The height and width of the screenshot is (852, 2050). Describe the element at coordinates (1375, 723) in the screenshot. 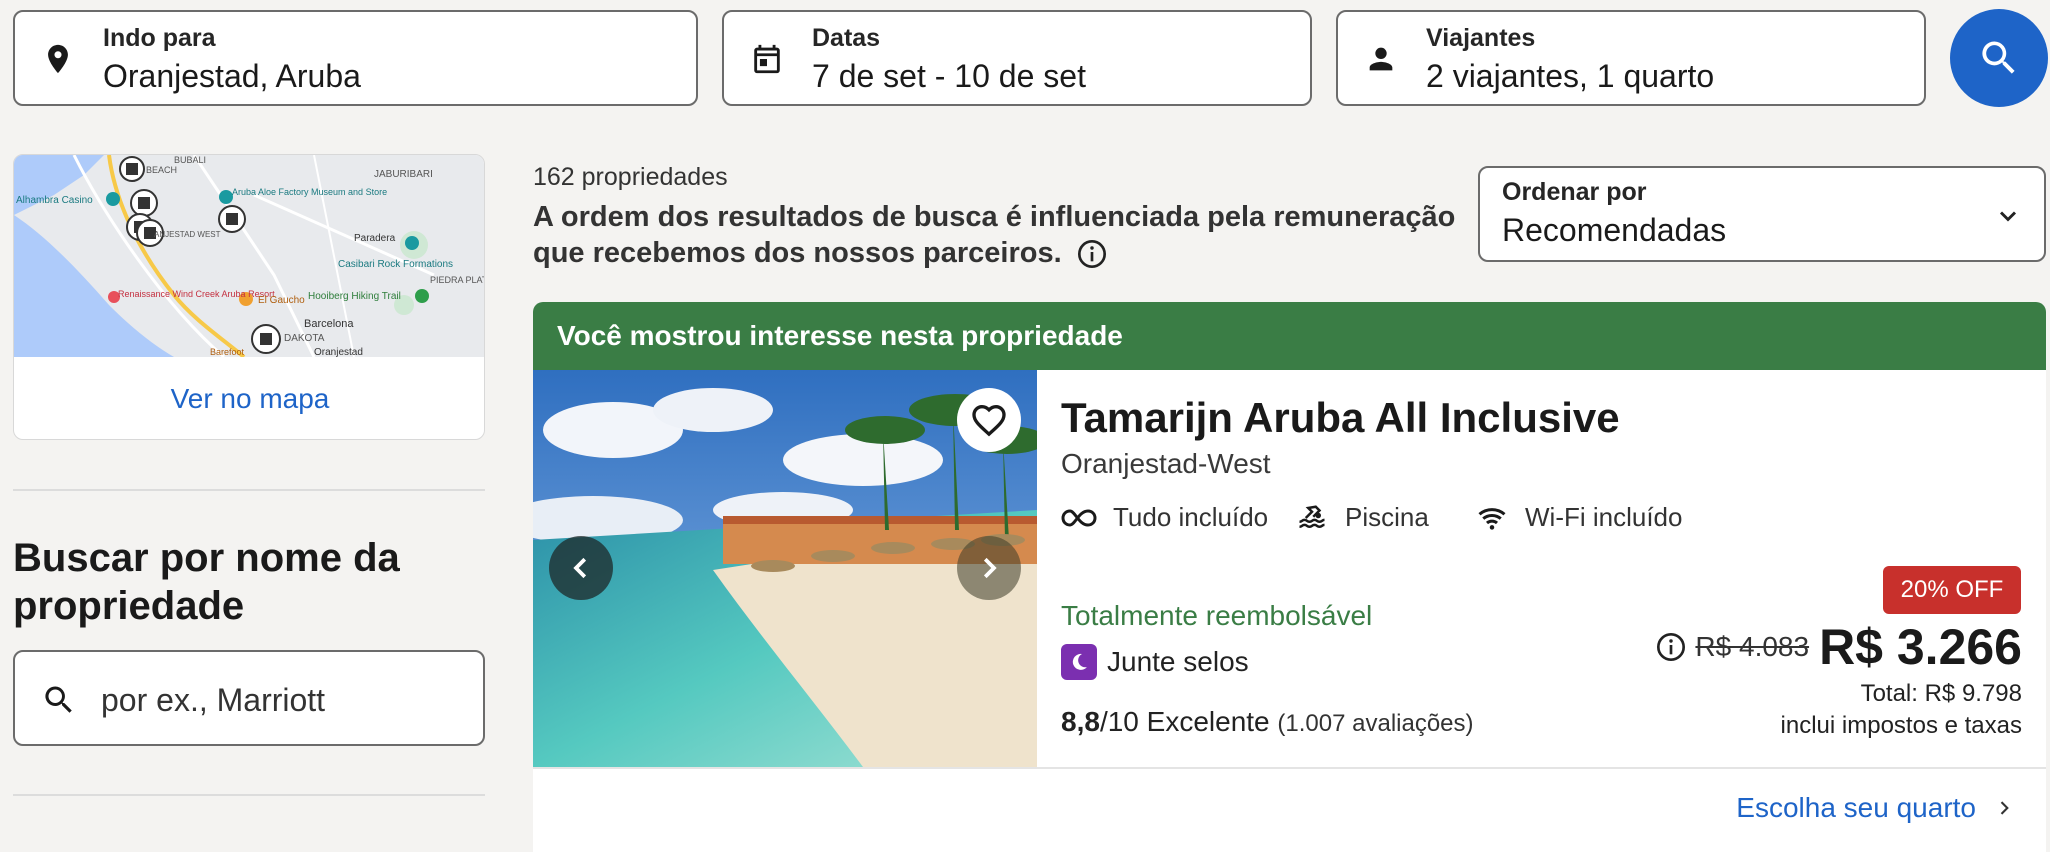

I see `review-count: (1.007 avaliações)` at that location.